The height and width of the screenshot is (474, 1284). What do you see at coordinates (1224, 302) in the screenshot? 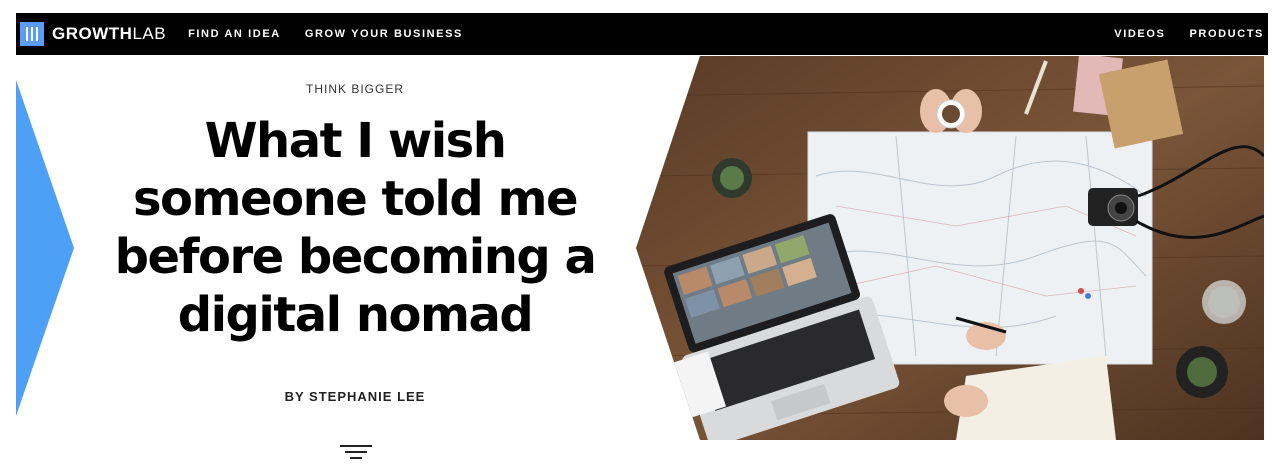
I see `water-glass` at bounding box center [1224, 302].